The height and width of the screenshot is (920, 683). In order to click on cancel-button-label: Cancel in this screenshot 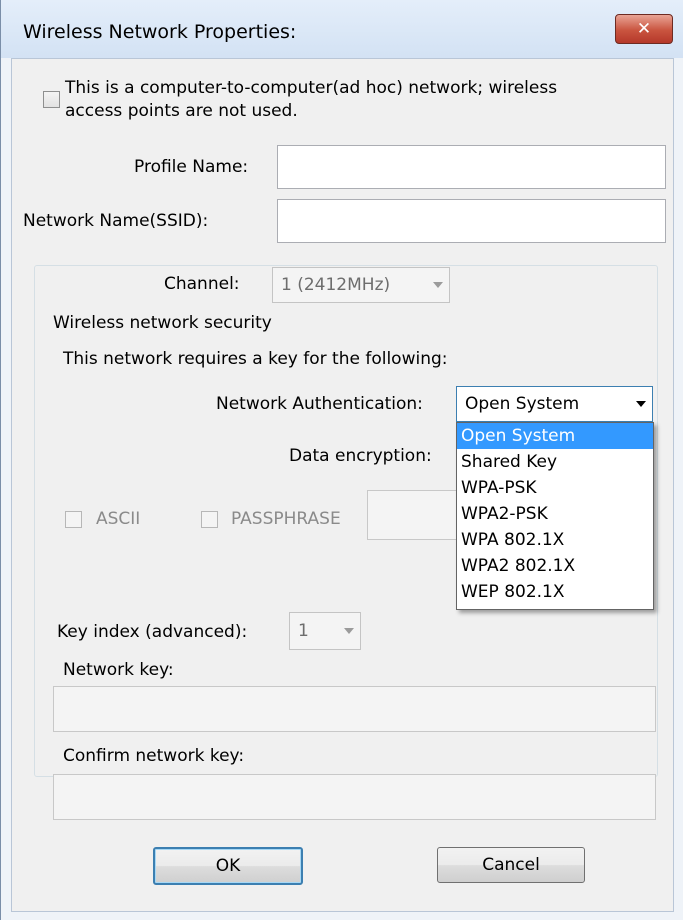, I will do `click(511, 865)`.